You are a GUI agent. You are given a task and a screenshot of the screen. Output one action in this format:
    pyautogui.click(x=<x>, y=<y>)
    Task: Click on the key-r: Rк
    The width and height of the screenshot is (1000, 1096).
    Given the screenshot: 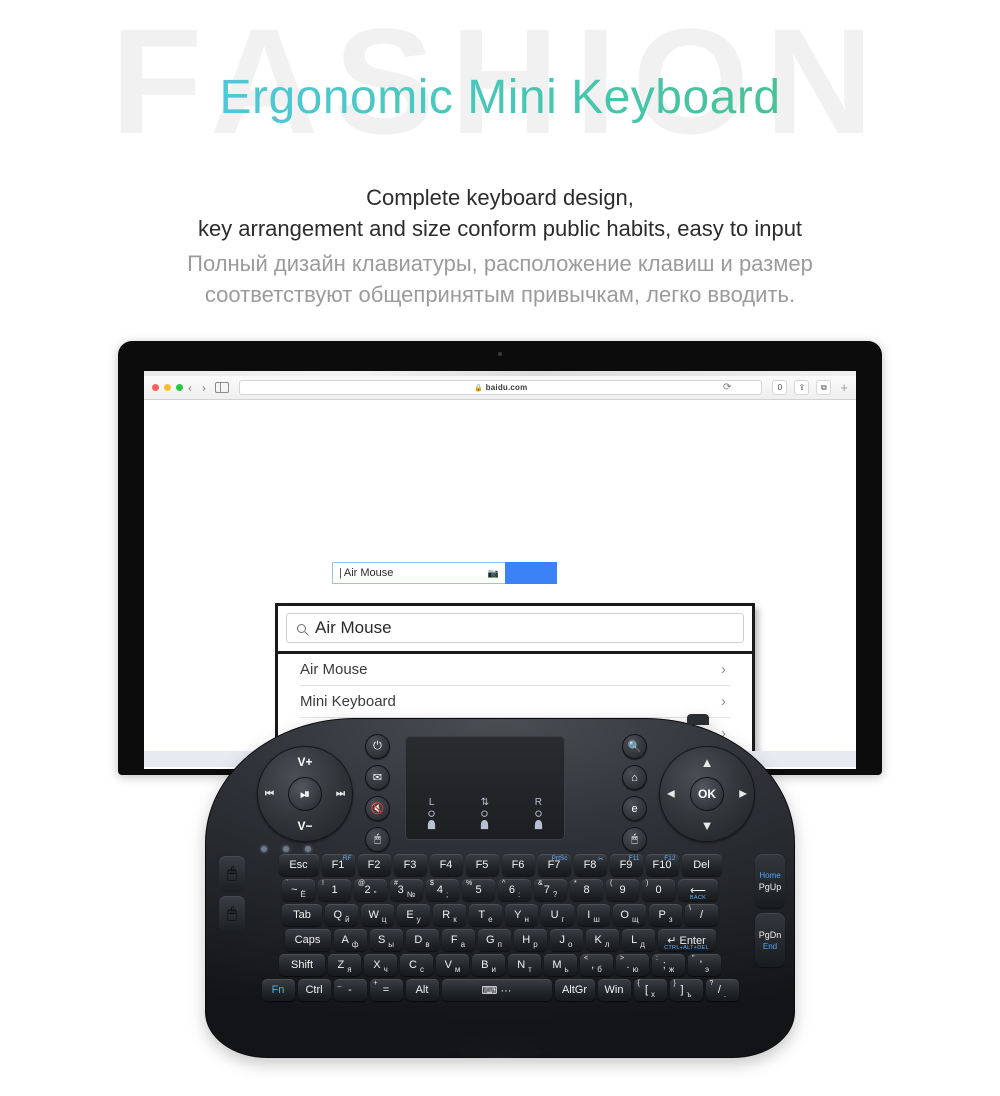 What is the action you would take?
    pyautogui.click(x=449, y=915)
    